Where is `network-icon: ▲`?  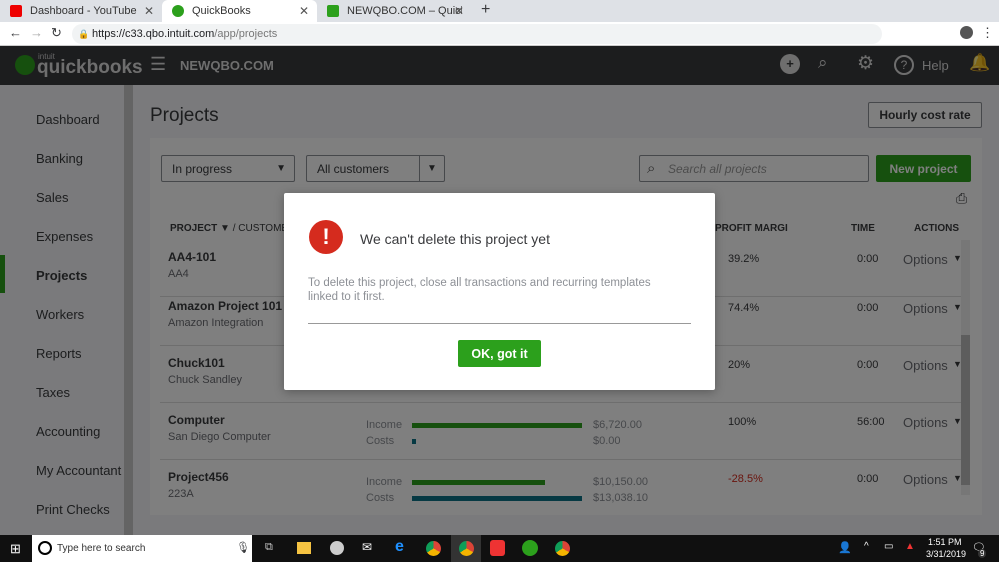 network-icon: ▲ is located at coordinates (910, 546).